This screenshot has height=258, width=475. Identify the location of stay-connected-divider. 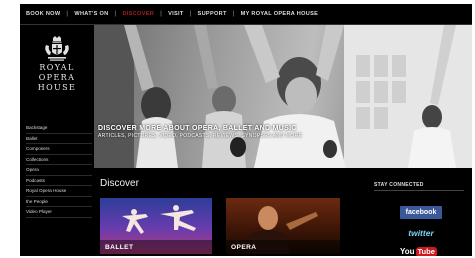
(419, 190).